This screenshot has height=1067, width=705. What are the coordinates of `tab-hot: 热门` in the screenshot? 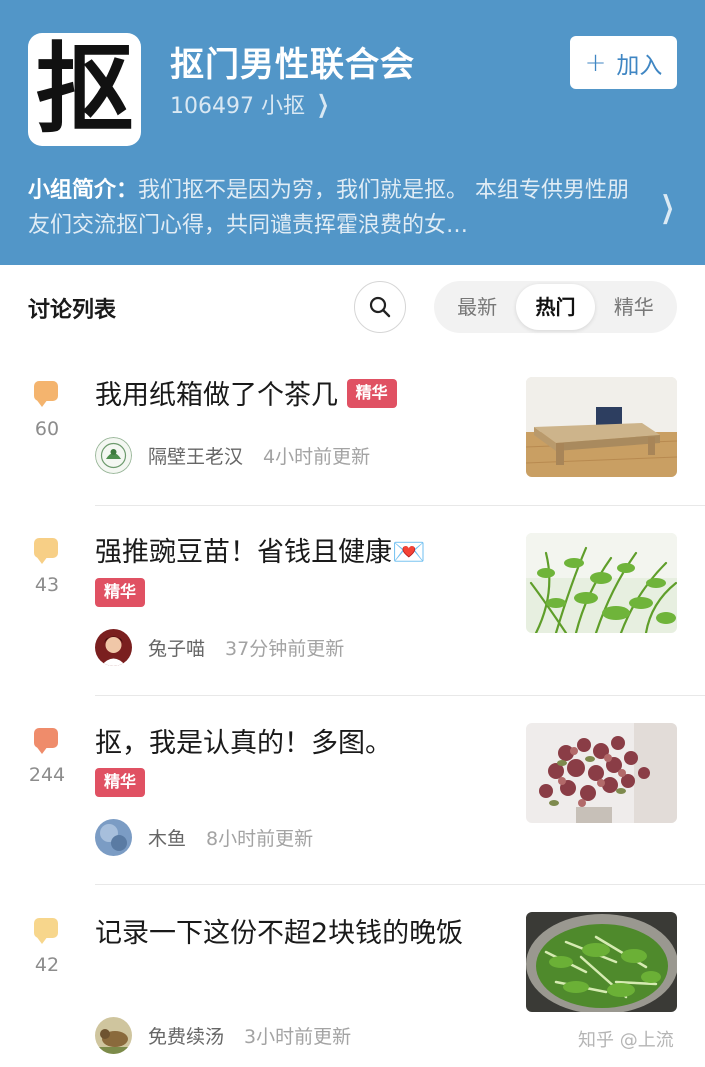 It's located at (555, 307).